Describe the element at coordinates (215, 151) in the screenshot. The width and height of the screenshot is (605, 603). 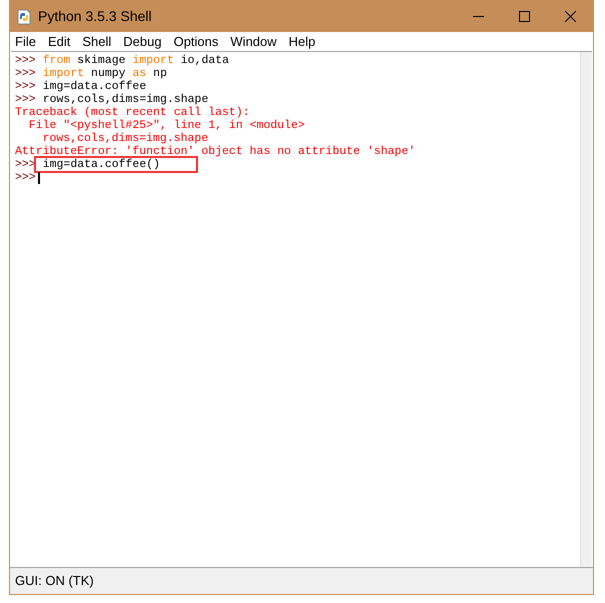
I see `error-output: AttributeError: 'function' object has no attribute 'shape'` at that location.